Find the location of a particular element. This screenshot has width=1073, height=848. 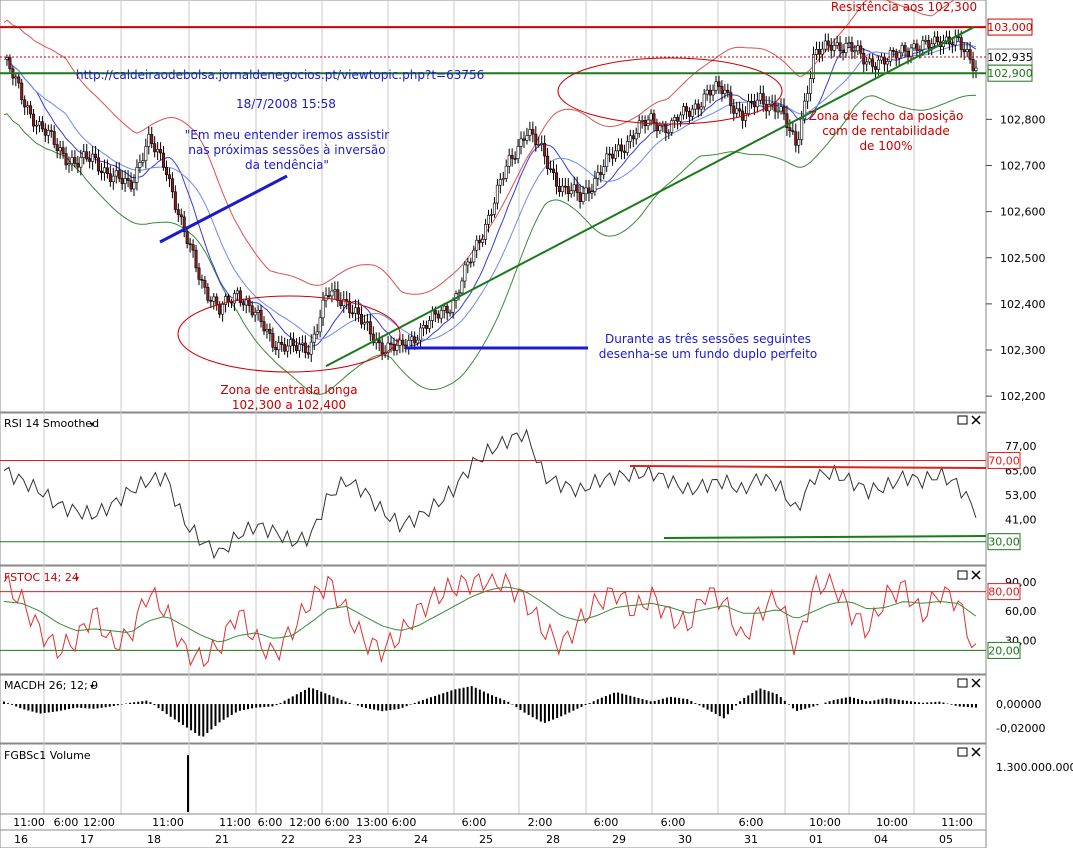

rsi-tick-label: 53,00 is located at coordinates (1021, 495).